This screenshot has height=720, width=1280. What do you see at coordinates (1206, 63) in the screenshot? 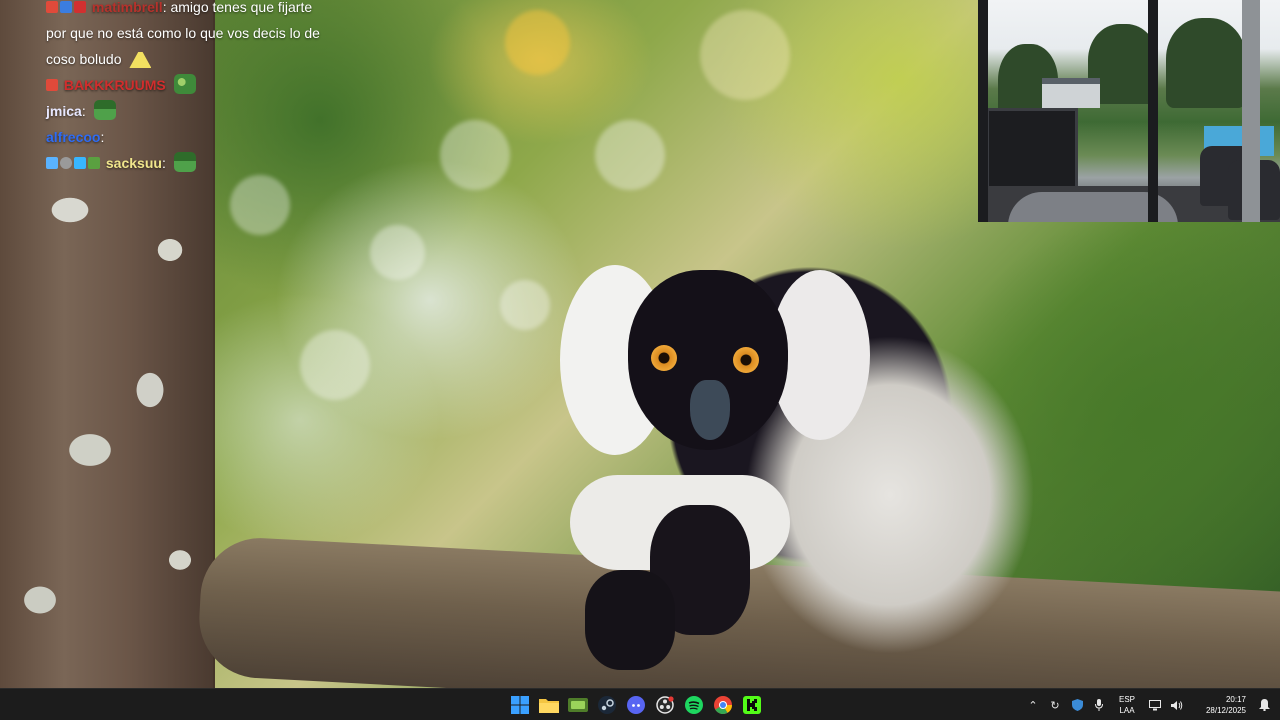
I see `cam-tree` at bounding box center [1206, 63].